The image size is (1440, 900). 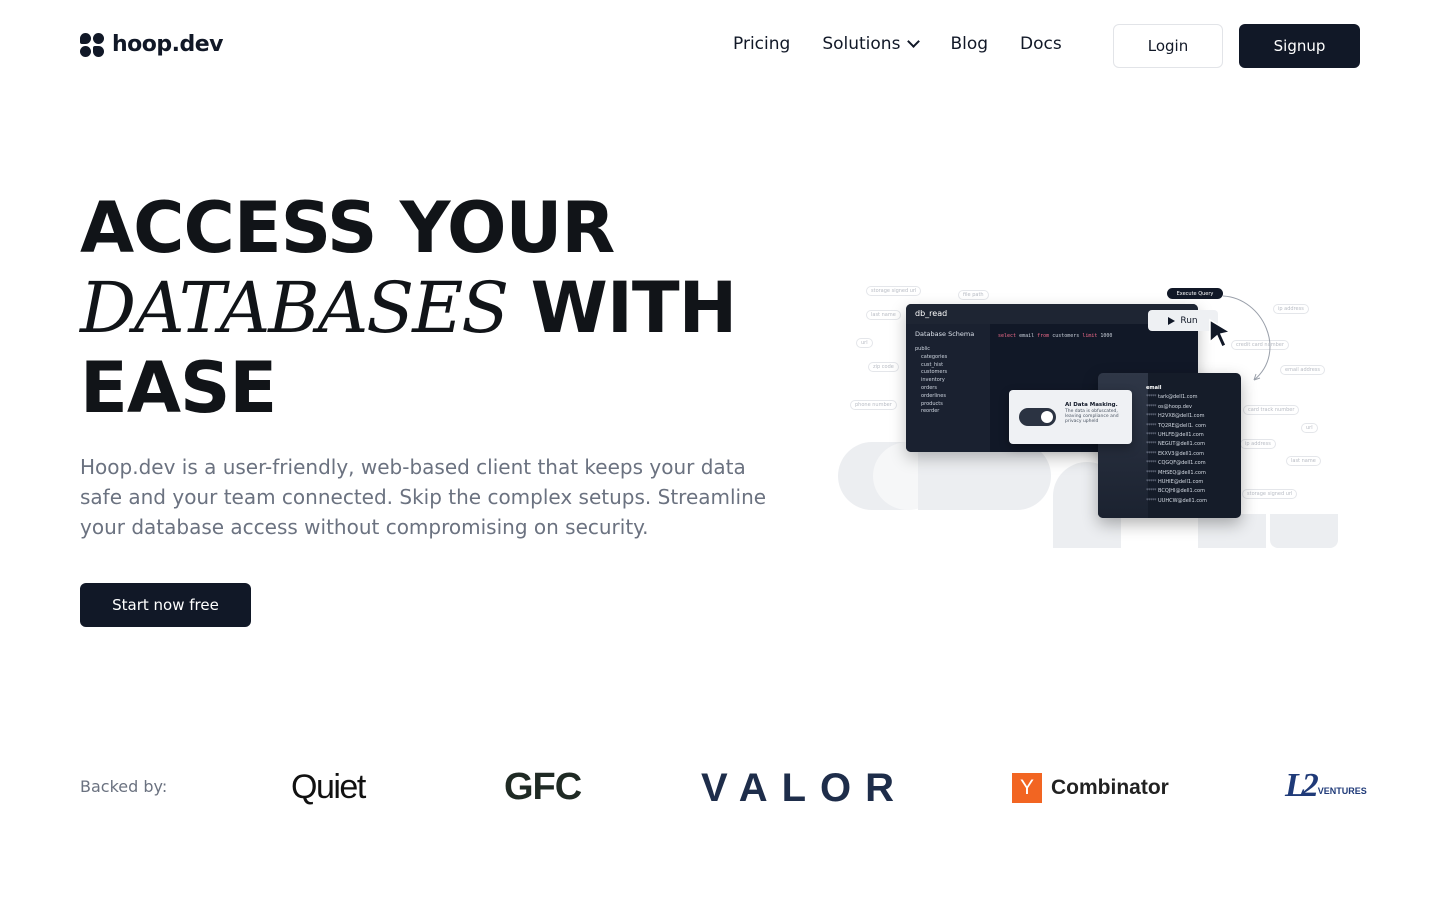 What do you see at coordinates (914, 41) in the screenshot?
I see `chevron-down-icon` at bounding box center [914, 41].